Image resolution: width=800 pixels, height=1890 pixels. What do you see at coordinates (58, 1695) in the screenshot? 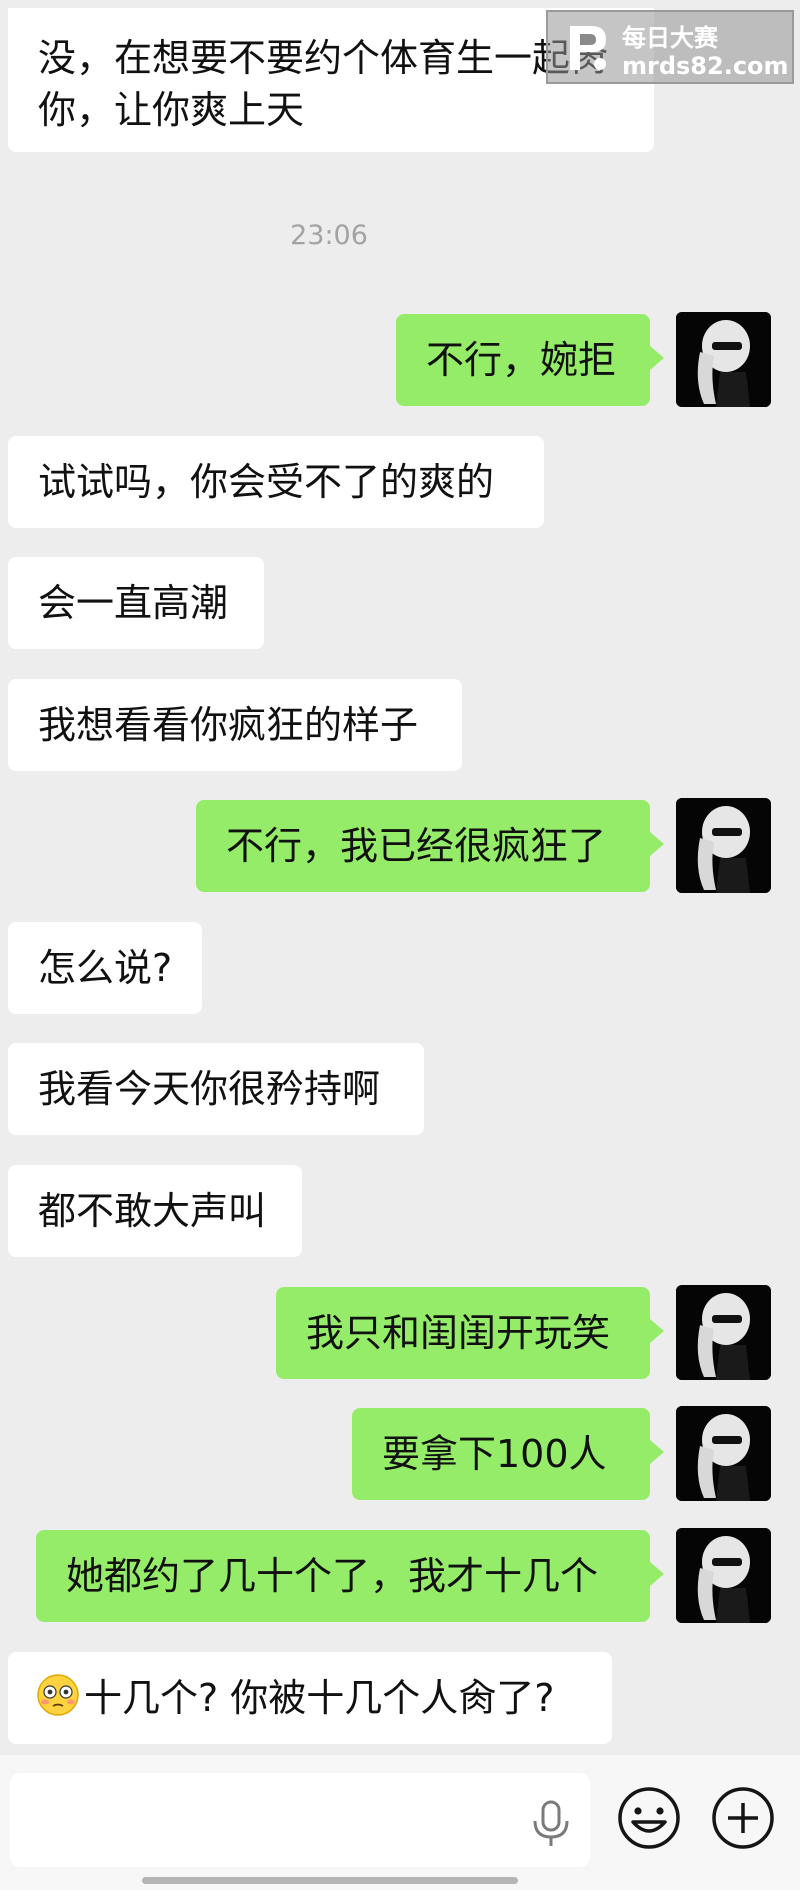
I see `flushed-face-emoji-icon` at bounding box center [58, 1695].